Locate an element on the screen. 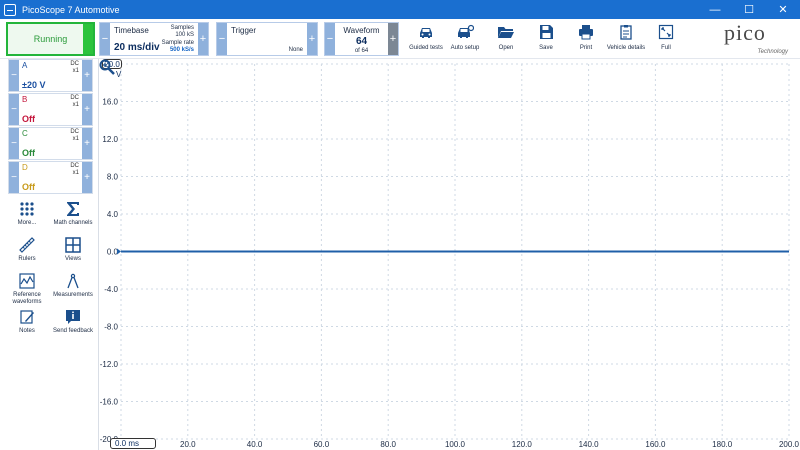 The height and width of the screenshot is (450, 800). channel-a-letter: A is located at coordinates (25, 65).